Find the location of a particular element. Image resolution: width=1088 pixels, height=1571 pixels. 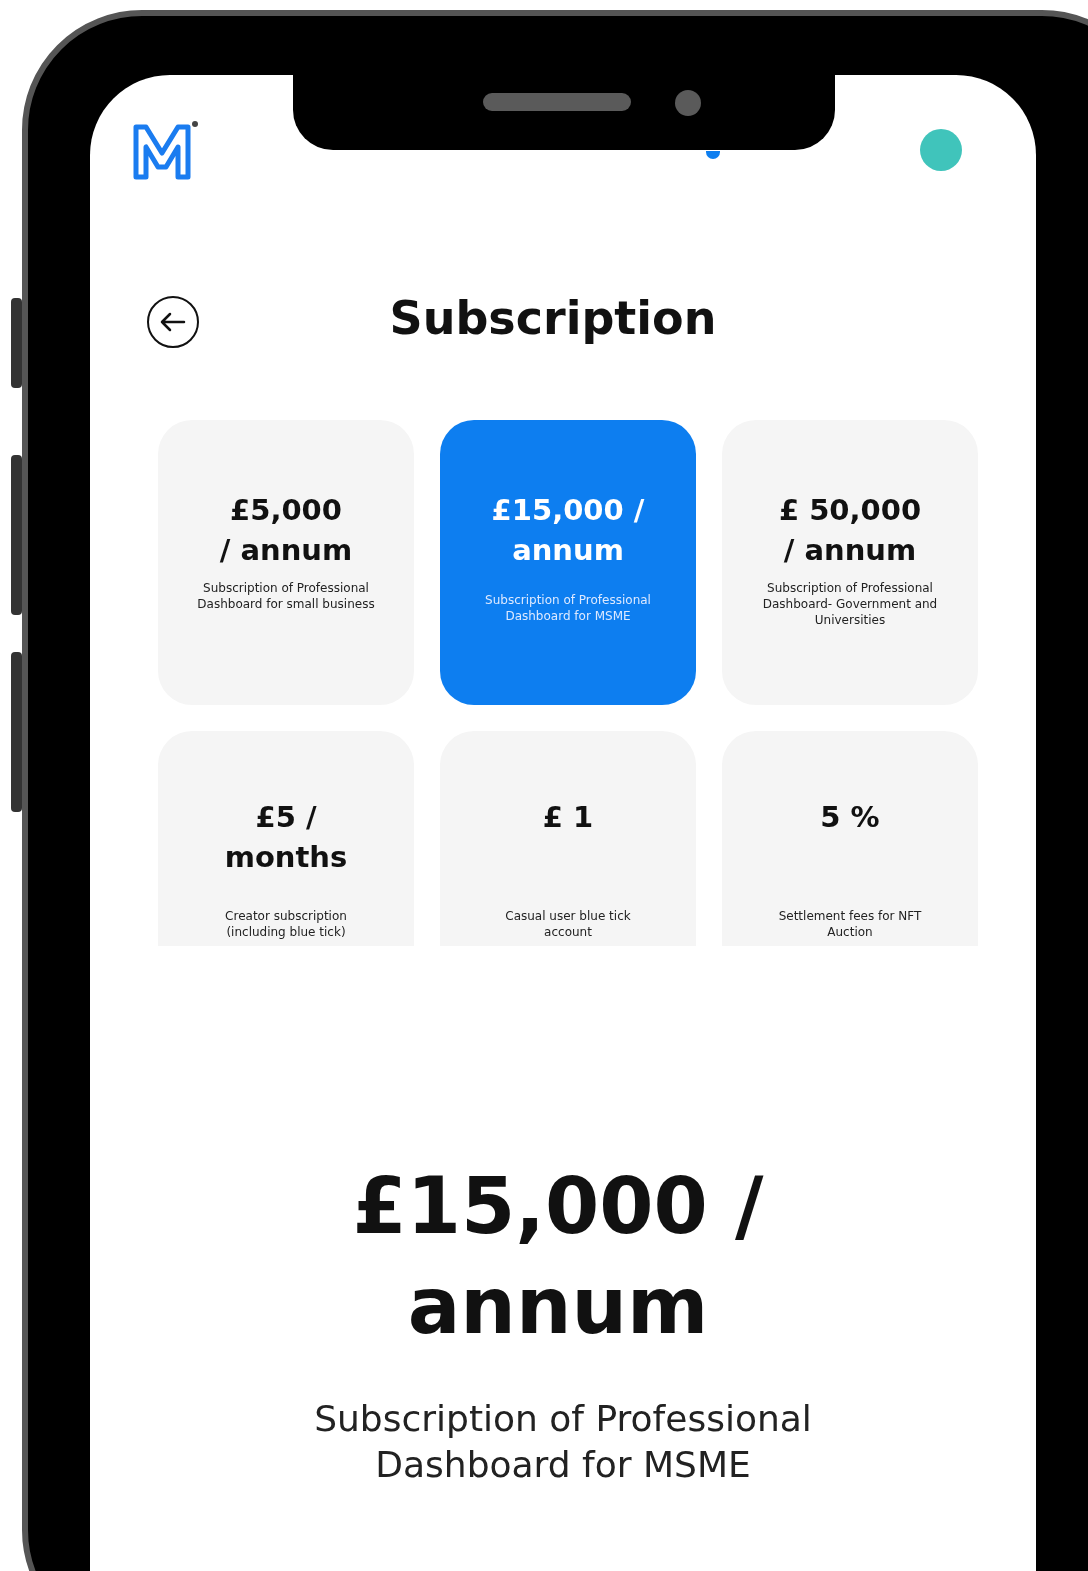

logo-icon is located at coordinates (166, 150).